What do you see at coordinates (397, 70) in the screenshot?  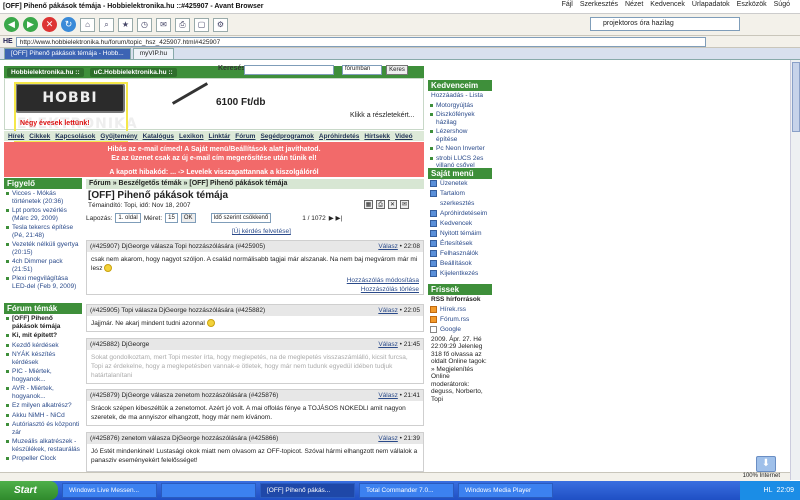 I see `search-button: Keres` at bounding box center [397, 70].